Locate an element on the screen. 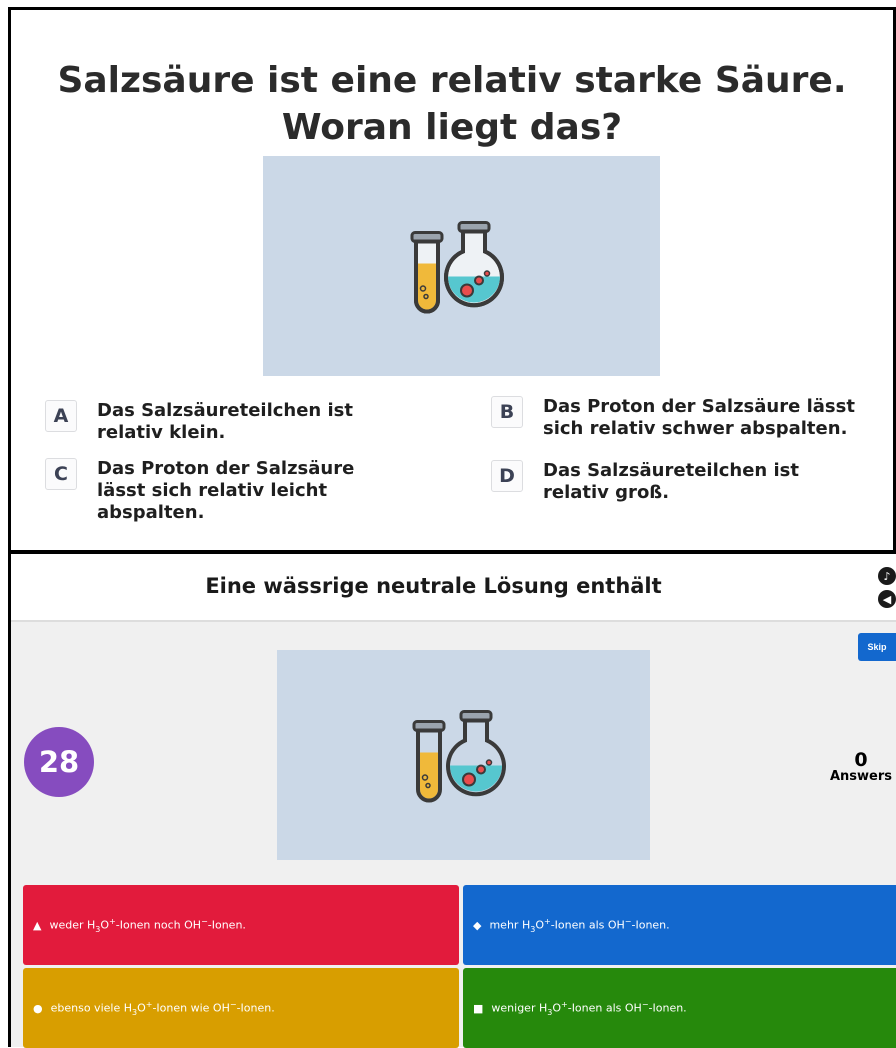 The image size is (896, 1048). option-text: Das Salzsäureteilchen ist relativ klein. is located at coordinates (225, 421).